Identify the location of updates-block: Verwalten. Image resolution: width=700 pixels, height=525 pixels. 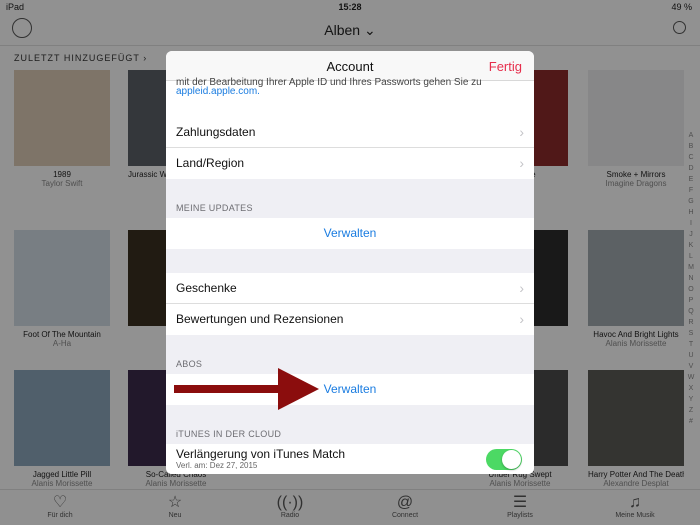
(350, 233).